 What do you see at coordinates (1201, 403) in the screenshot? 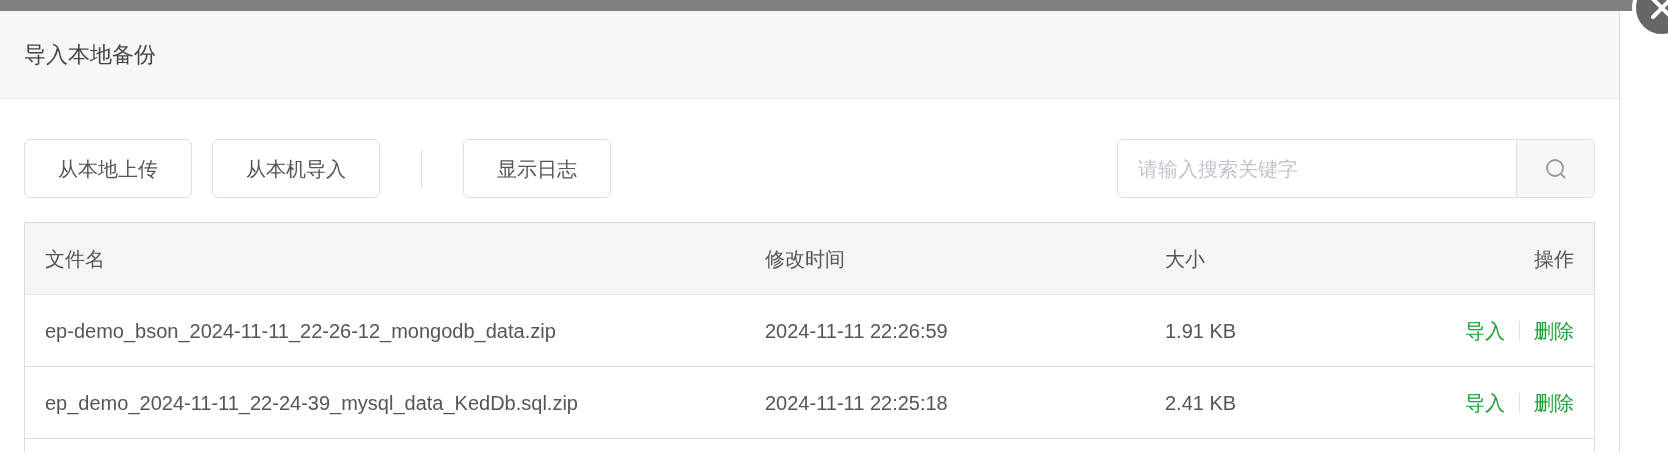
I see `table-cell-text: 2.41 KB` at bounding box center [1201, 403].